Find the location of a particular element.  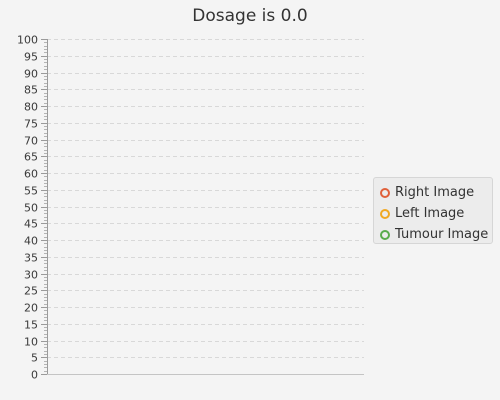

y-tick-label: 85 is located at coordinates (31, 90).